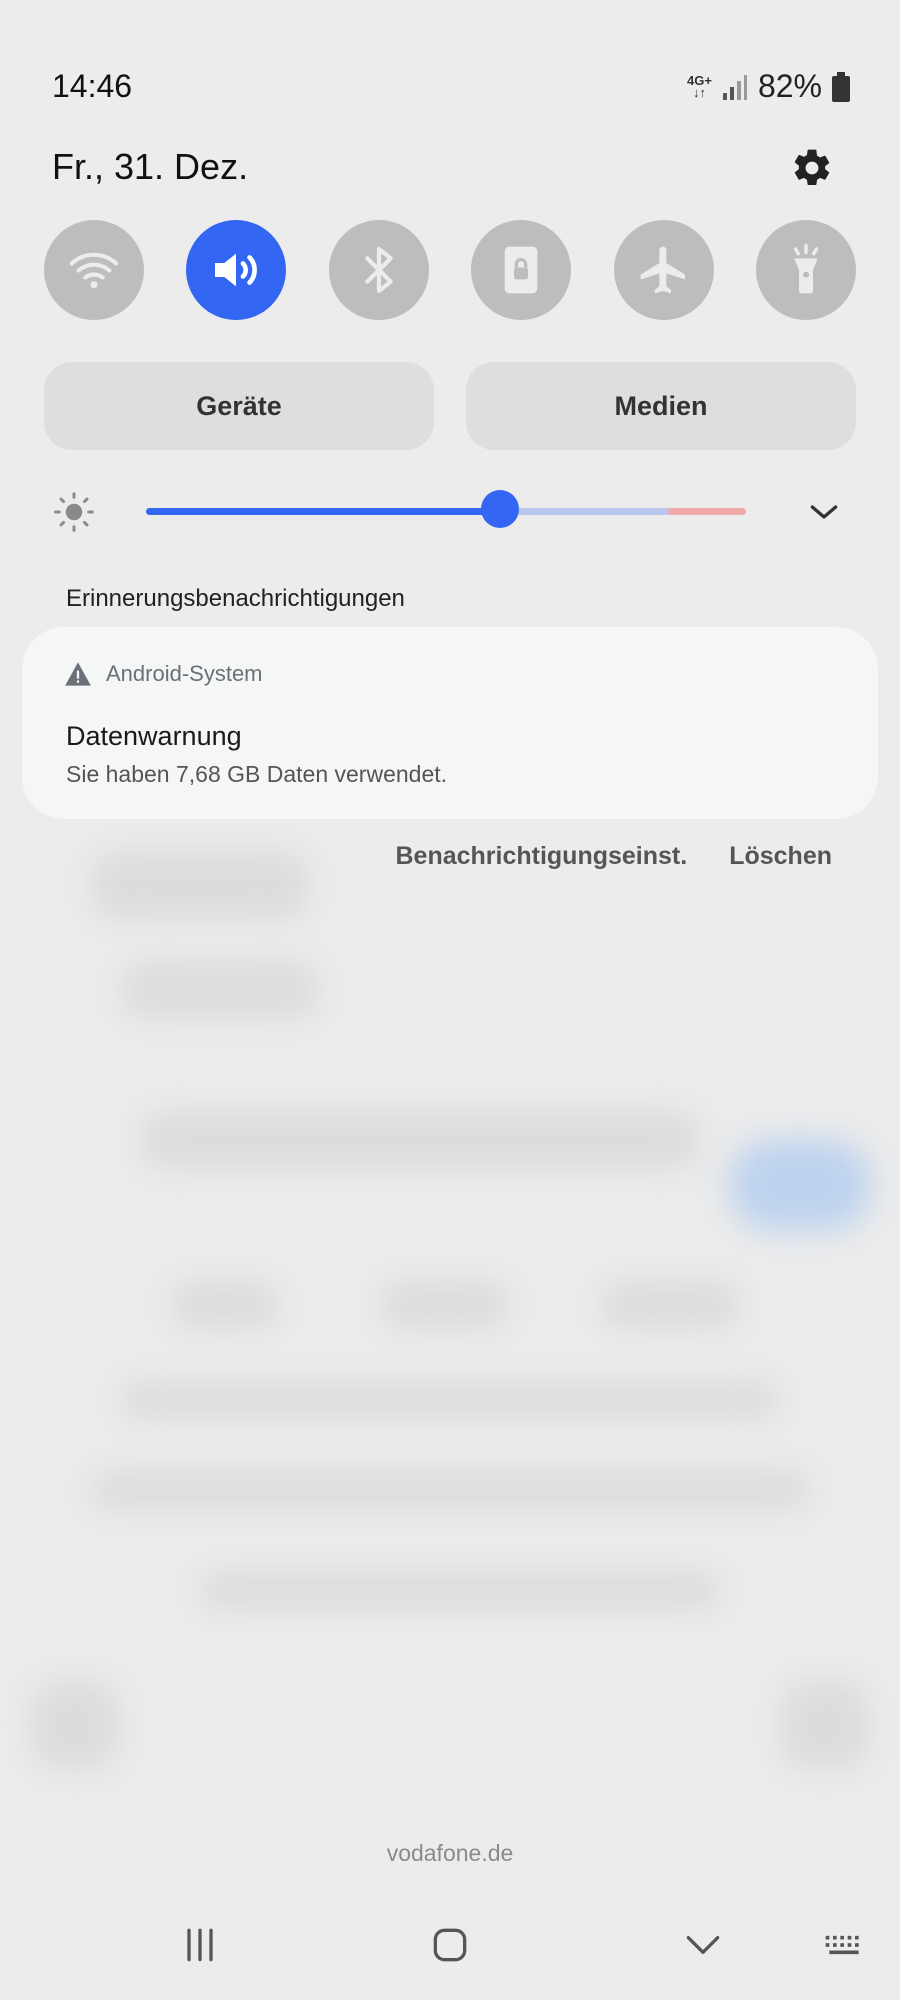 Image resolution: width=900 pixels, height=2000 pixels. I want to click on notification-app-name: Android-System, so click(184, 673).